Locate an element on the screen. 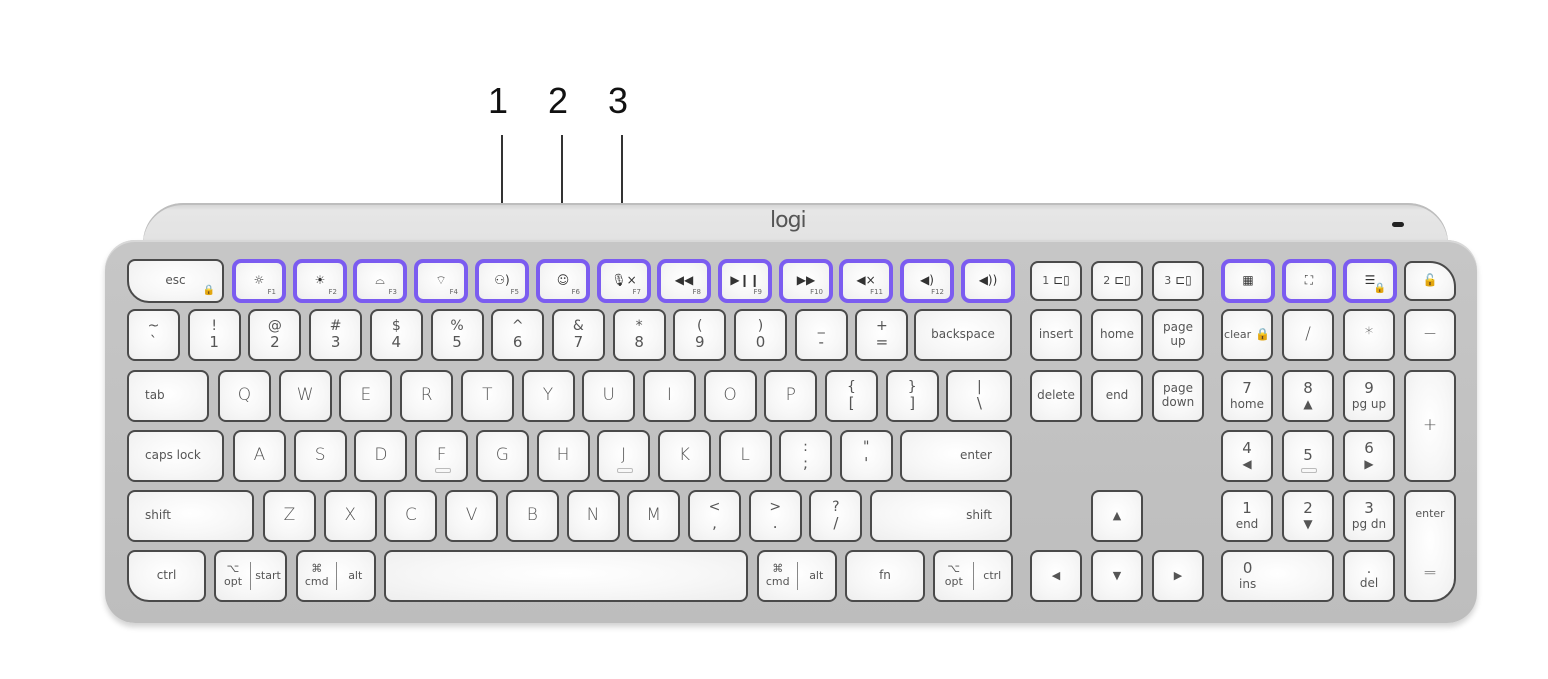 The height and width of the screenshot is (679, 1548). key-m: M is located at coordinates (654, 516).